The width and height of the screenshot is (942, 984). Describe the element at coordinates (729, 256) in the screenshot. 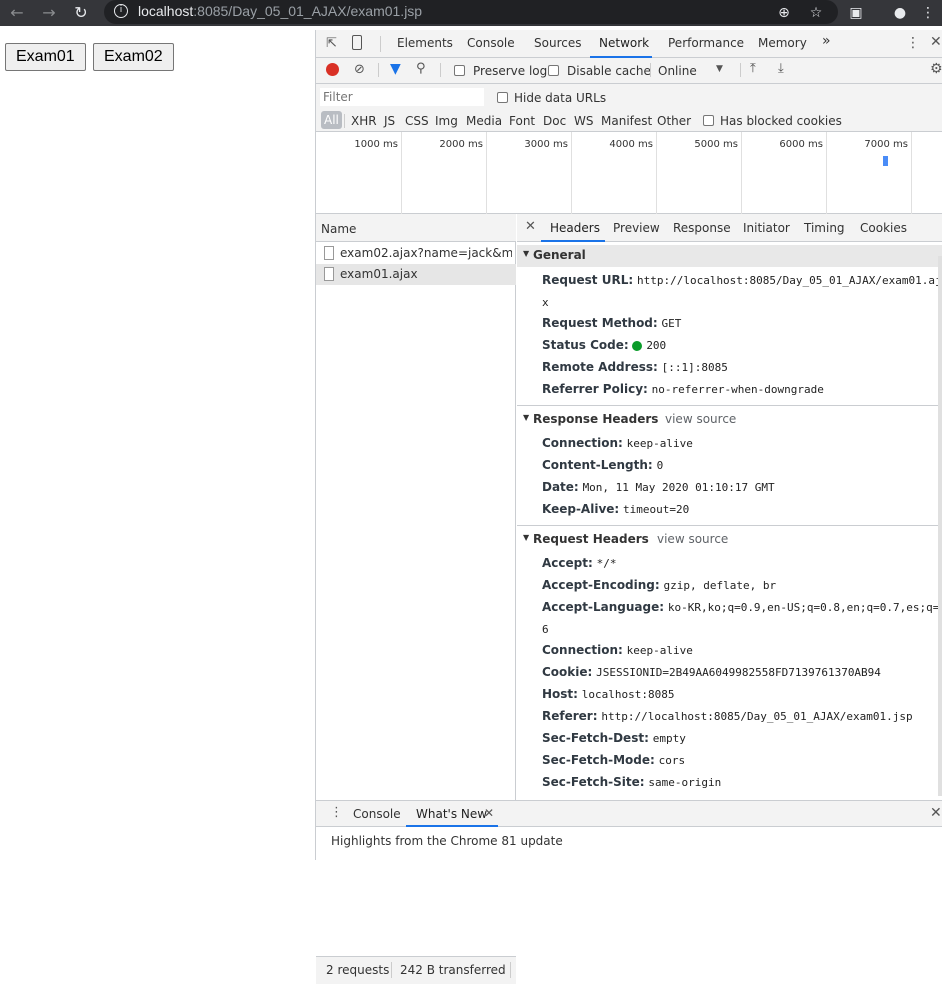

I see `general-section-header: ▼ General` at that location.